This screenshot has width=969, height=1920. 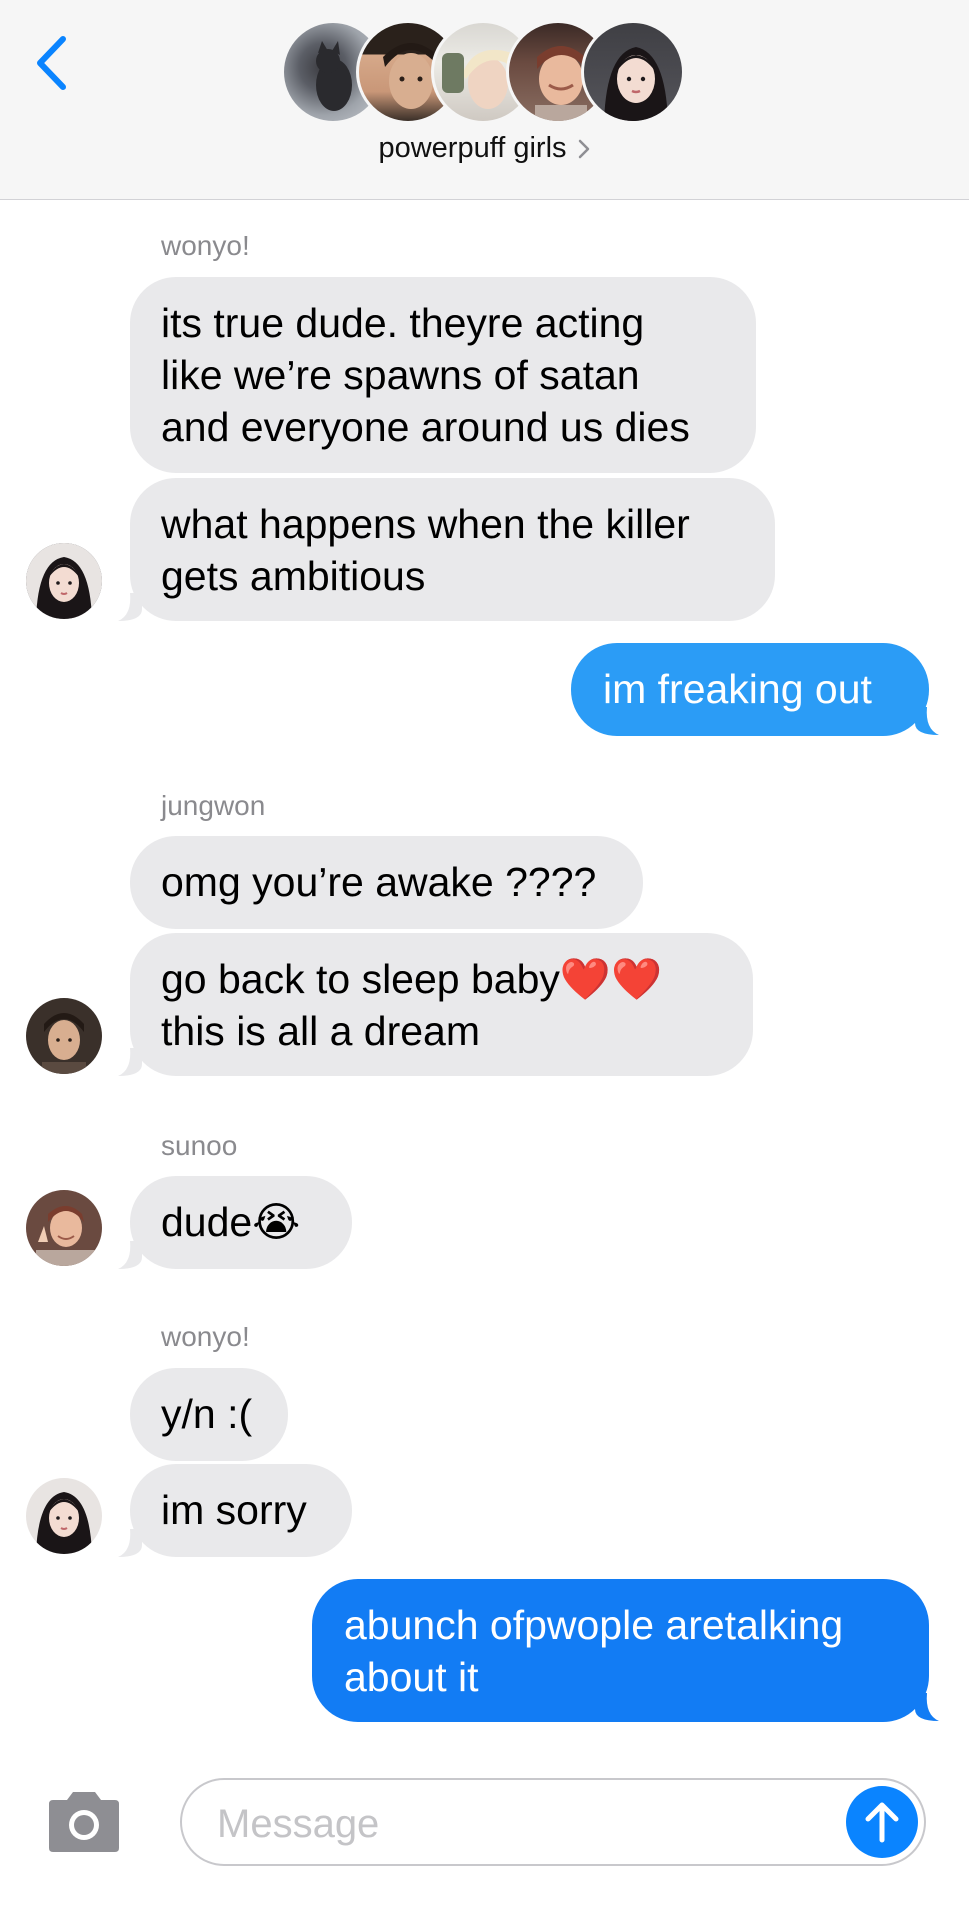 I want to click on camera-icon, so click(x=84, y=1822).